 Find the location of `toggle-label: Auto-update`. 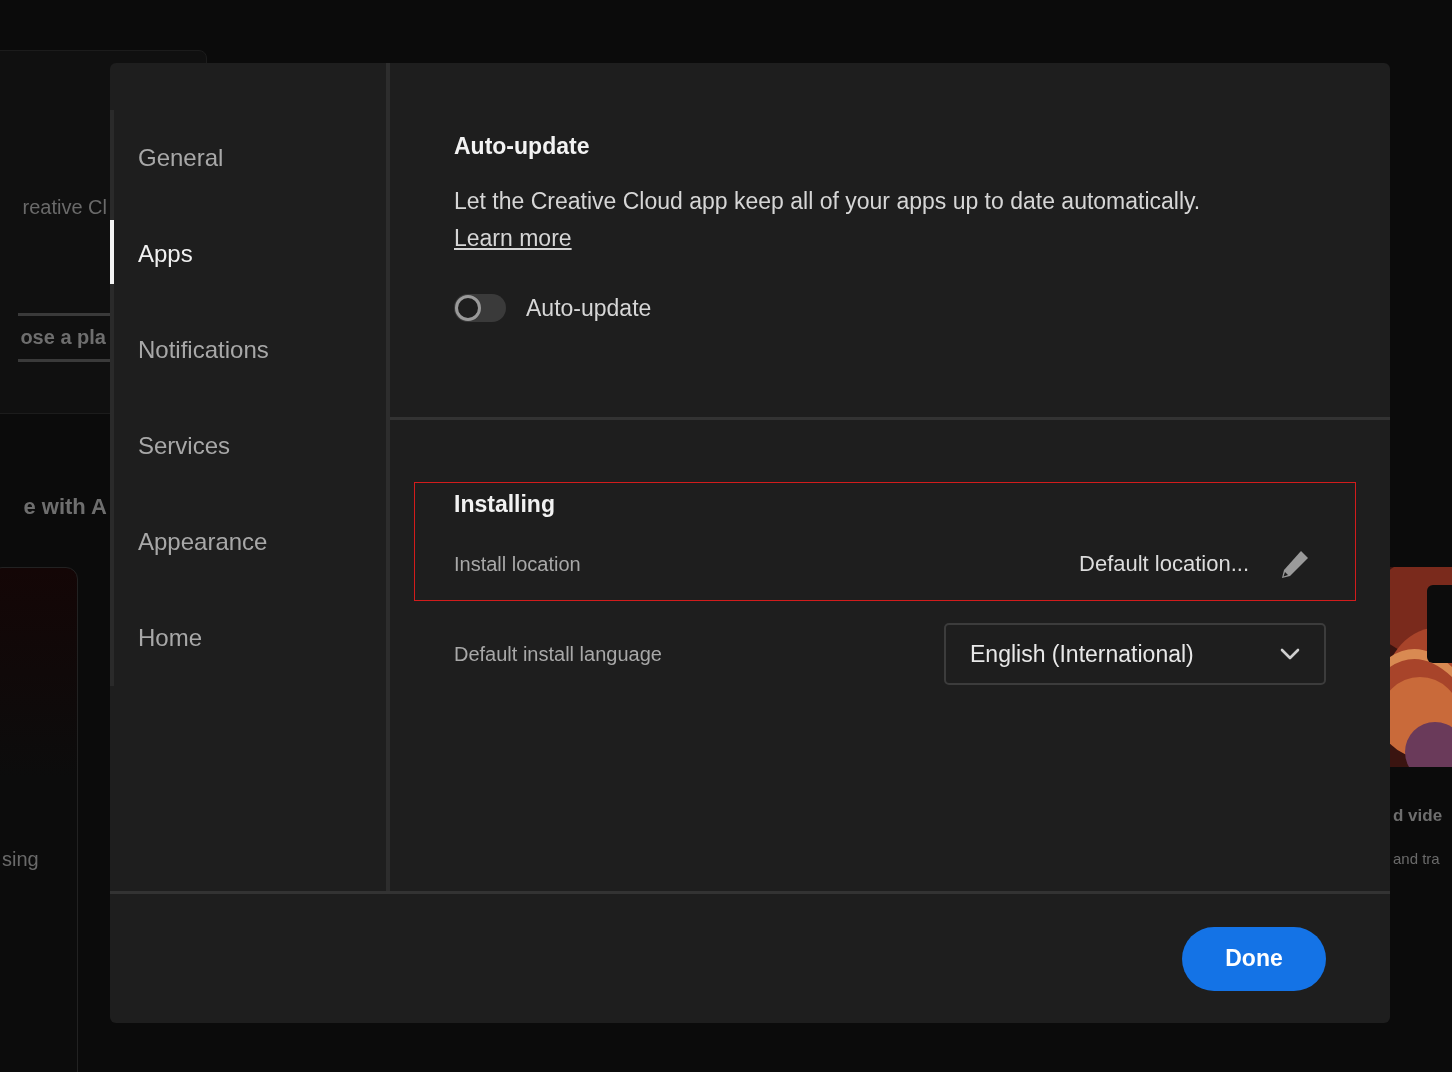

toggle-label: Auto-update is located at coordinates (589, 308).